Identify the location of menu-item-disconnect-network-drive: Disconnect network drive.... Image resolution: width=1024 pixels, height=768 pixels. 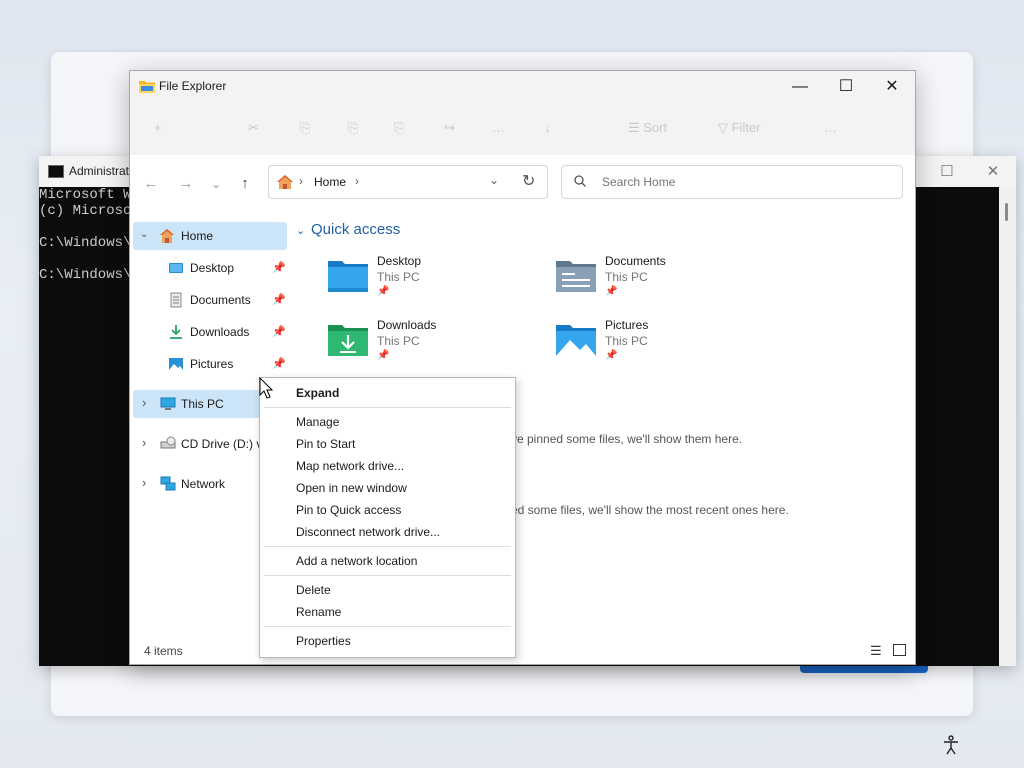
(387, 532).